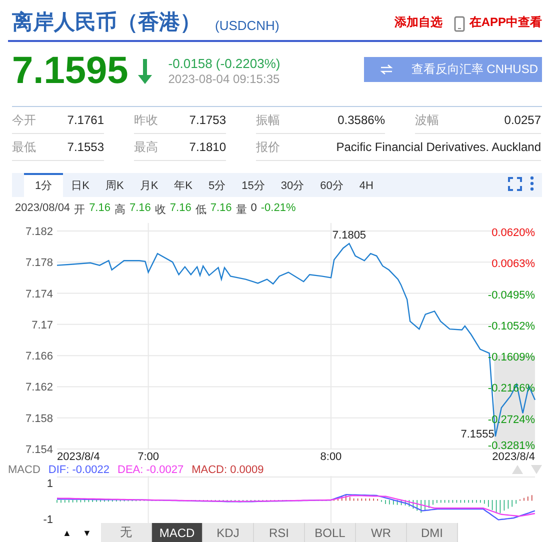  What do you see at coordinates (387, 69) in the screenshot?
I see `swap-icon` at bounding box center [387, 69].